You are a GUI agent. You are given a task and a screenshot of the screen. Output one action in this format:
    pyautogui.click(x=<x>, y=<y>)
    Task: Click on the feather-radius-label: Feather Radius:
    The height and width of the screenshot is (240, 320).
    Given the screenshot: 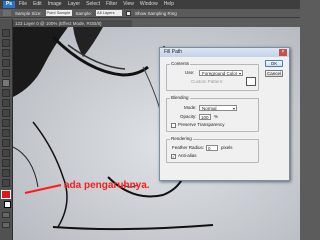 What is the action you would take?
    pyautogui.click(x=188, y=147)
    